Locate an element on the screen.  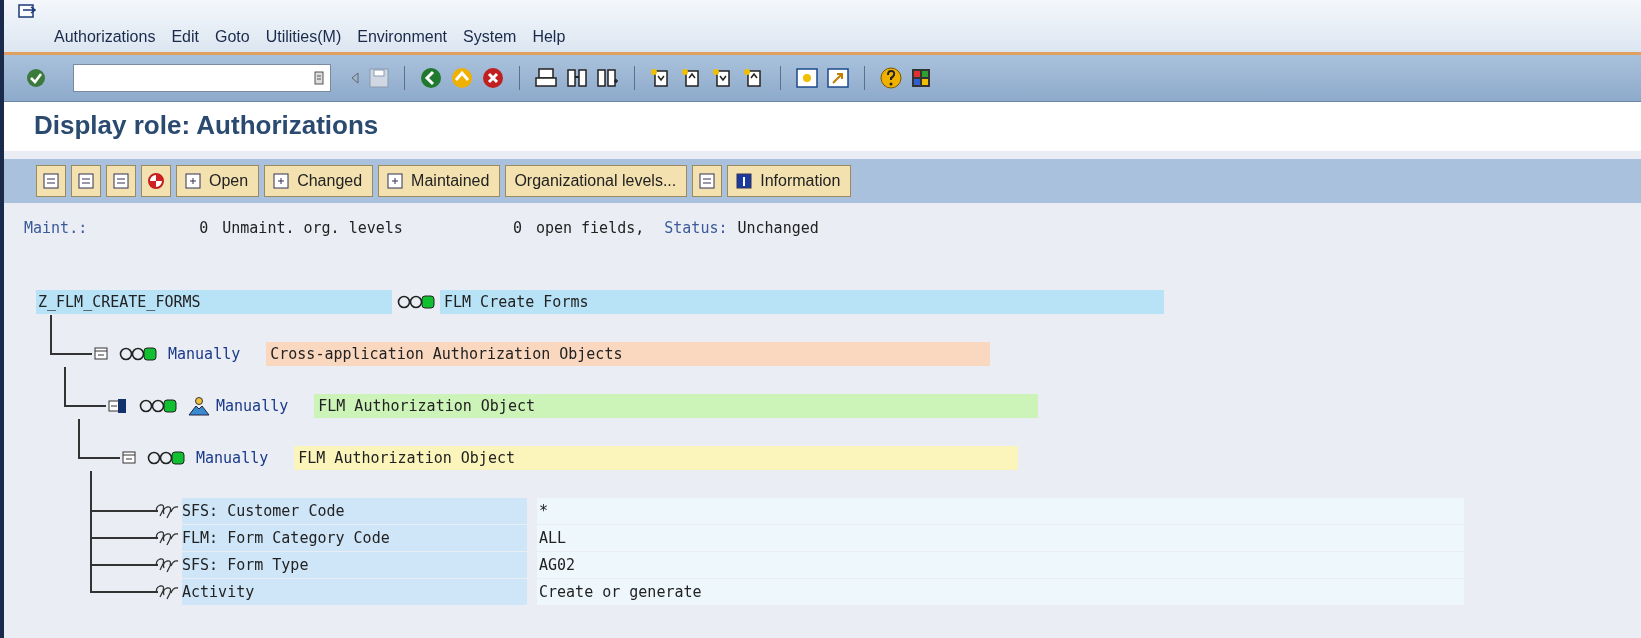
field-value: ALL is located at coordinates (1000, 537).